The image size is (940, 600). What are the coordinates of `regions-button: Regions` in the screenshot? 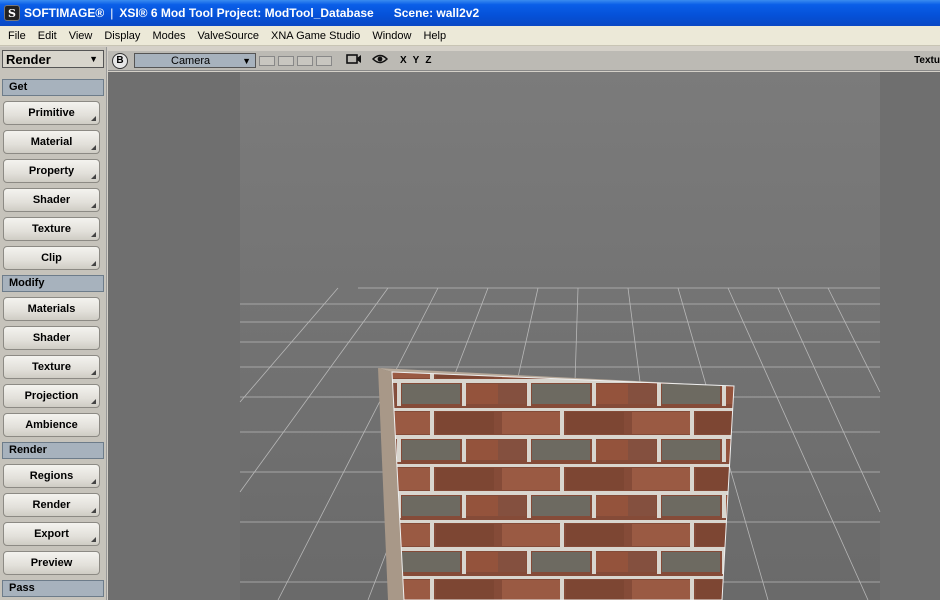 It's located at (51, 476).